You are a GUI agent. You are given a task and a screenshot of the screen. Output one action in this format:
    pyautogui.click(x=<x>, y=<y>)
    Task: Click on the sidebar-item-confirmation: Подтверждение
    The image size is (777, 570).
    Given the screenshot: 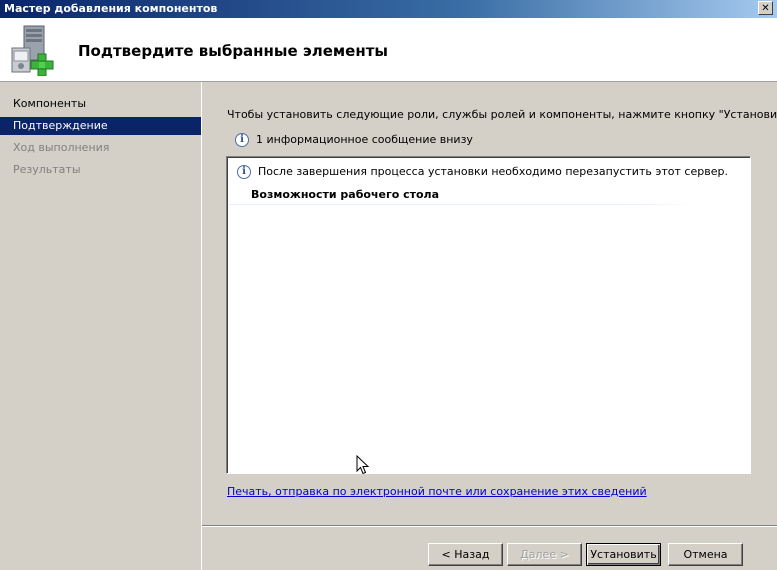 What is the action you would take?
    pyautogui.click(x=100, y=126)
    